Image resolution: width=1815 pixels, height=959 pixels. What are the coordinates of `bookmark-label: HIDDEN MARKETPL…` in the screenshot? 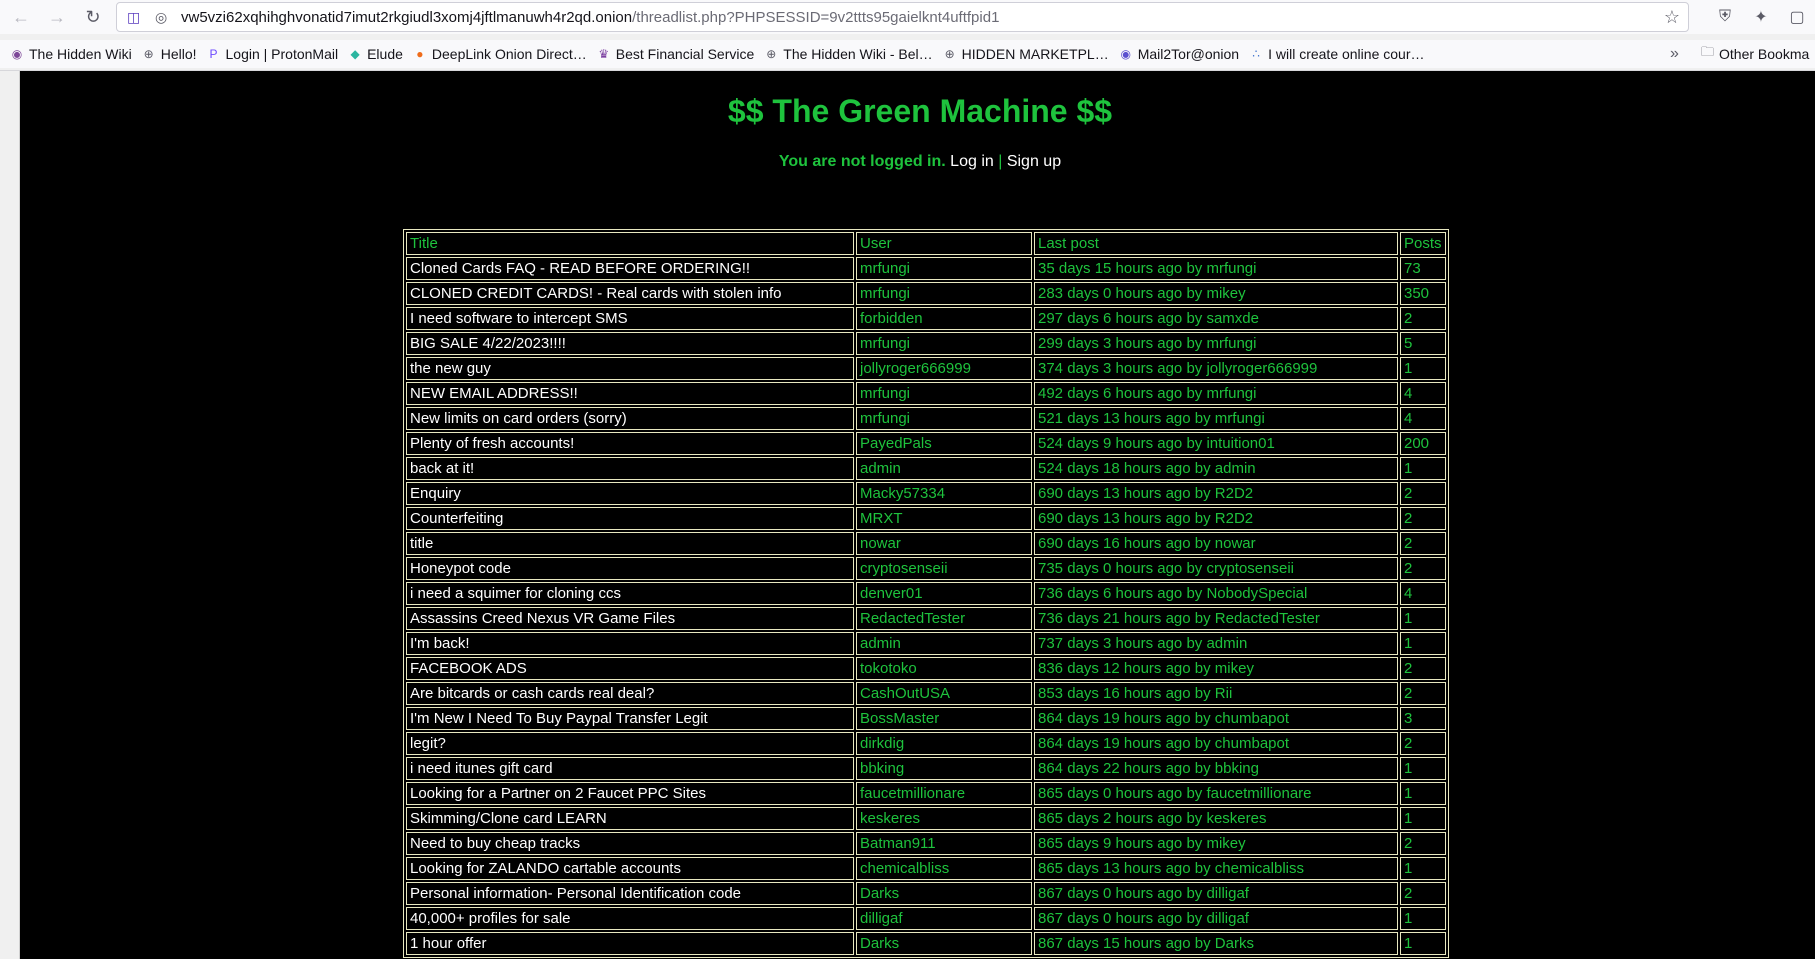 It's located at (1035, 54).